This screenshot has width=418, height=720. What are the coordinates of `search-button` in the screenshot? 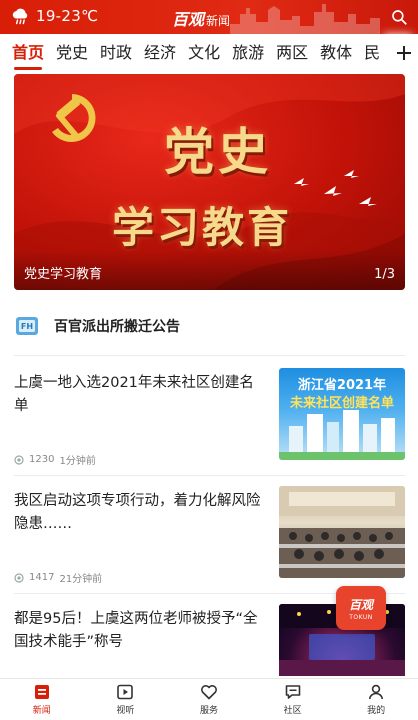 It's located at (399, 19).